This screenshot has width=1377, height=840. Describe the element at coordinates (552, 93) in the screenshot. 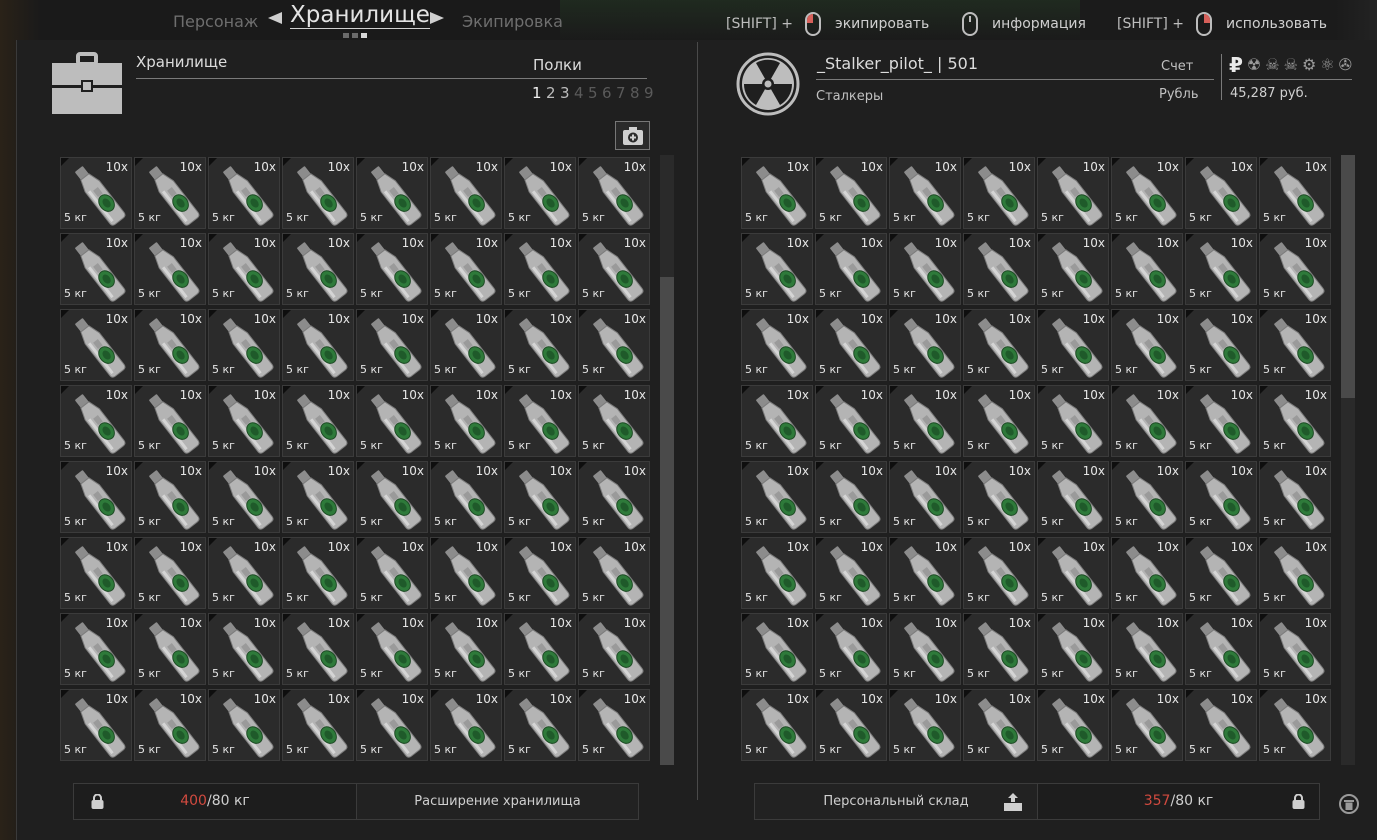

I see `shelf-2: 2` at that location.